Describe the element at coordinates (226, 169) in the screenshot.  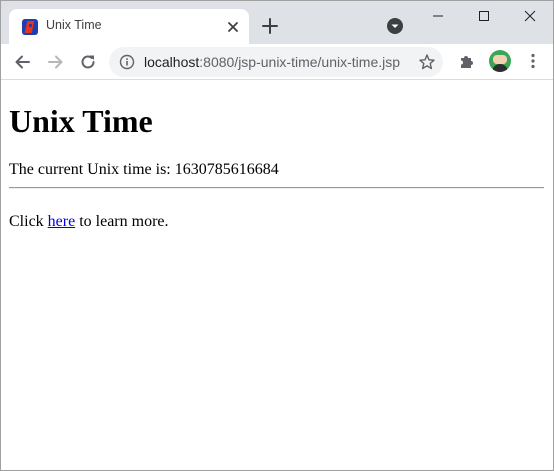
I see `unix-time-value: 1630785616684` at that location.